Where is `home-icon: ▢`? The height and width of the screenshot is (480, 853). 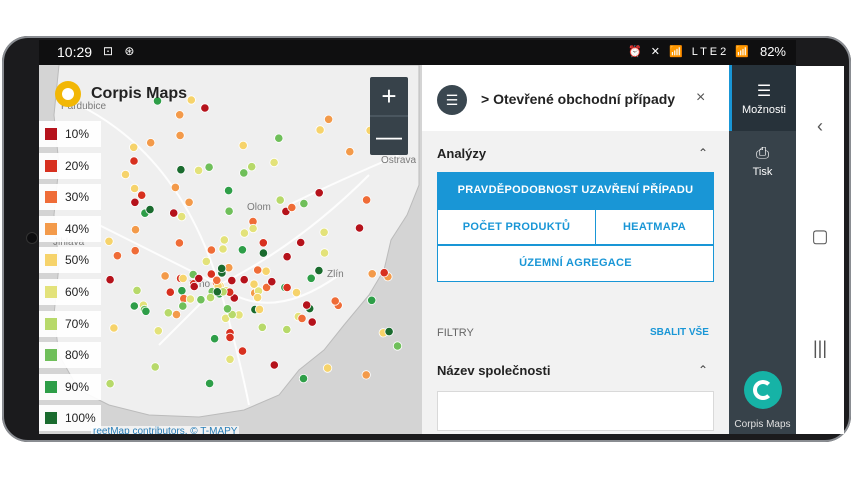
home-icon: ▢ is located at coordinates (820, 236).